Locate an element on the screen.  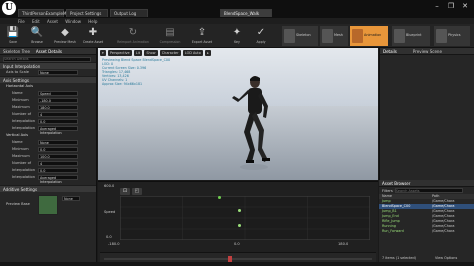
section-additive-settings: Additive Settings is located at coordinates (48, 188).